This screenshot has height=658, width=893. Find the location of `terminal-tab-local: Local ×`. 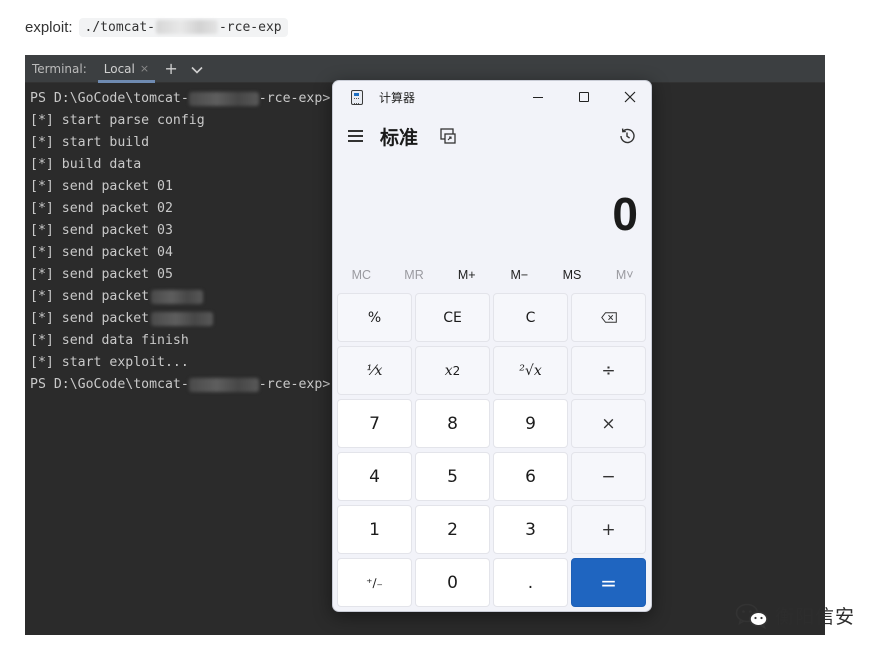

terminal-tab-local: Local × is located at coordinates (126, 69).